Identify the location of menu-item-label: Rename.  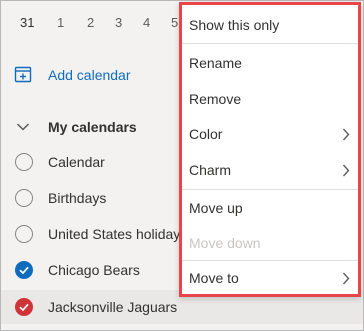
(215, 63).